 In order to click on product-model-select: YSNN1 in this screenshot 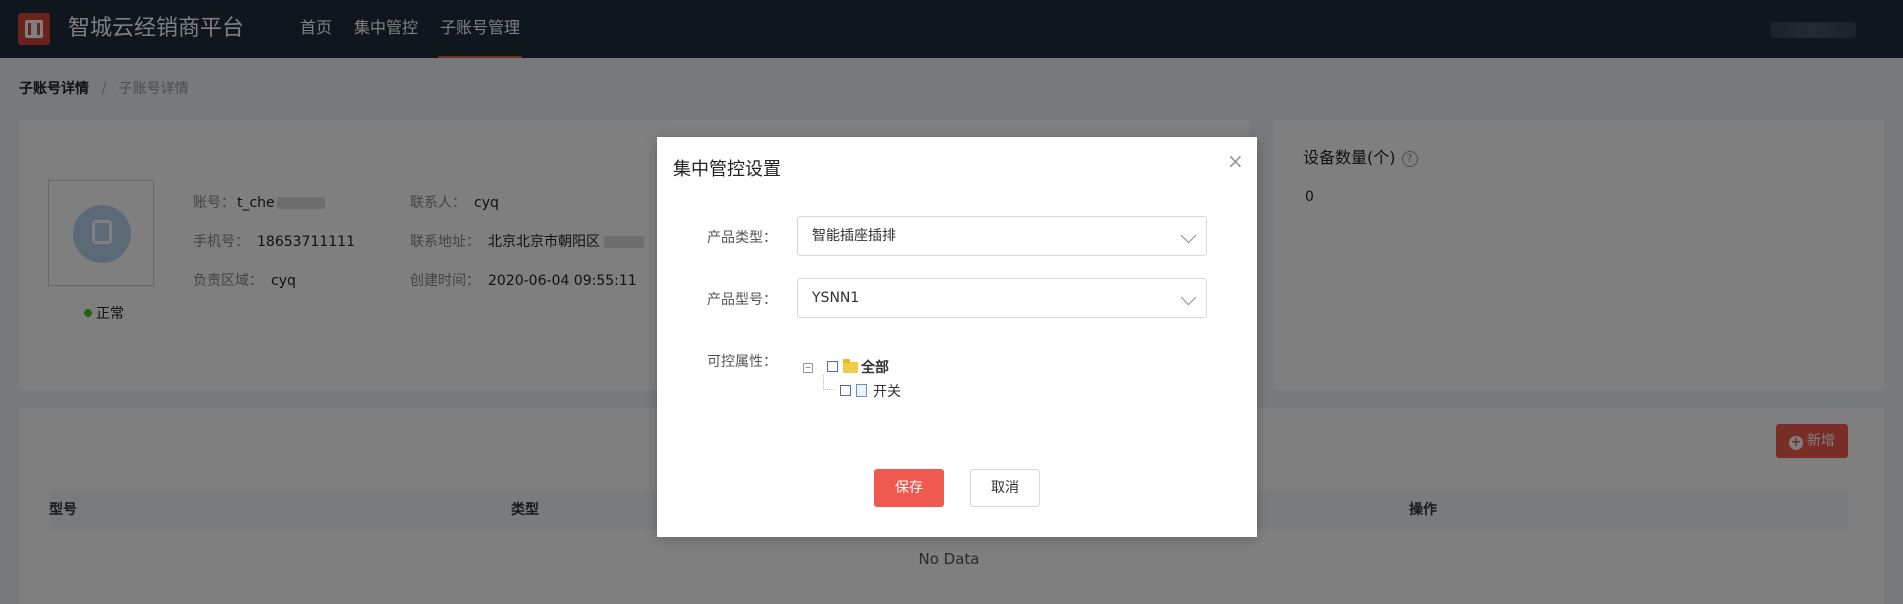, I will do `click(1002, 298)`.